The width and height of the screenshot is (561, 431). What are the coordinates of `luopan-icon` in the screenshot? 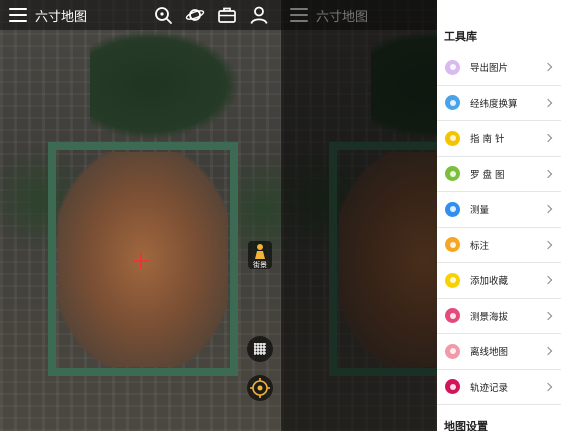 It's located at (452, 174).